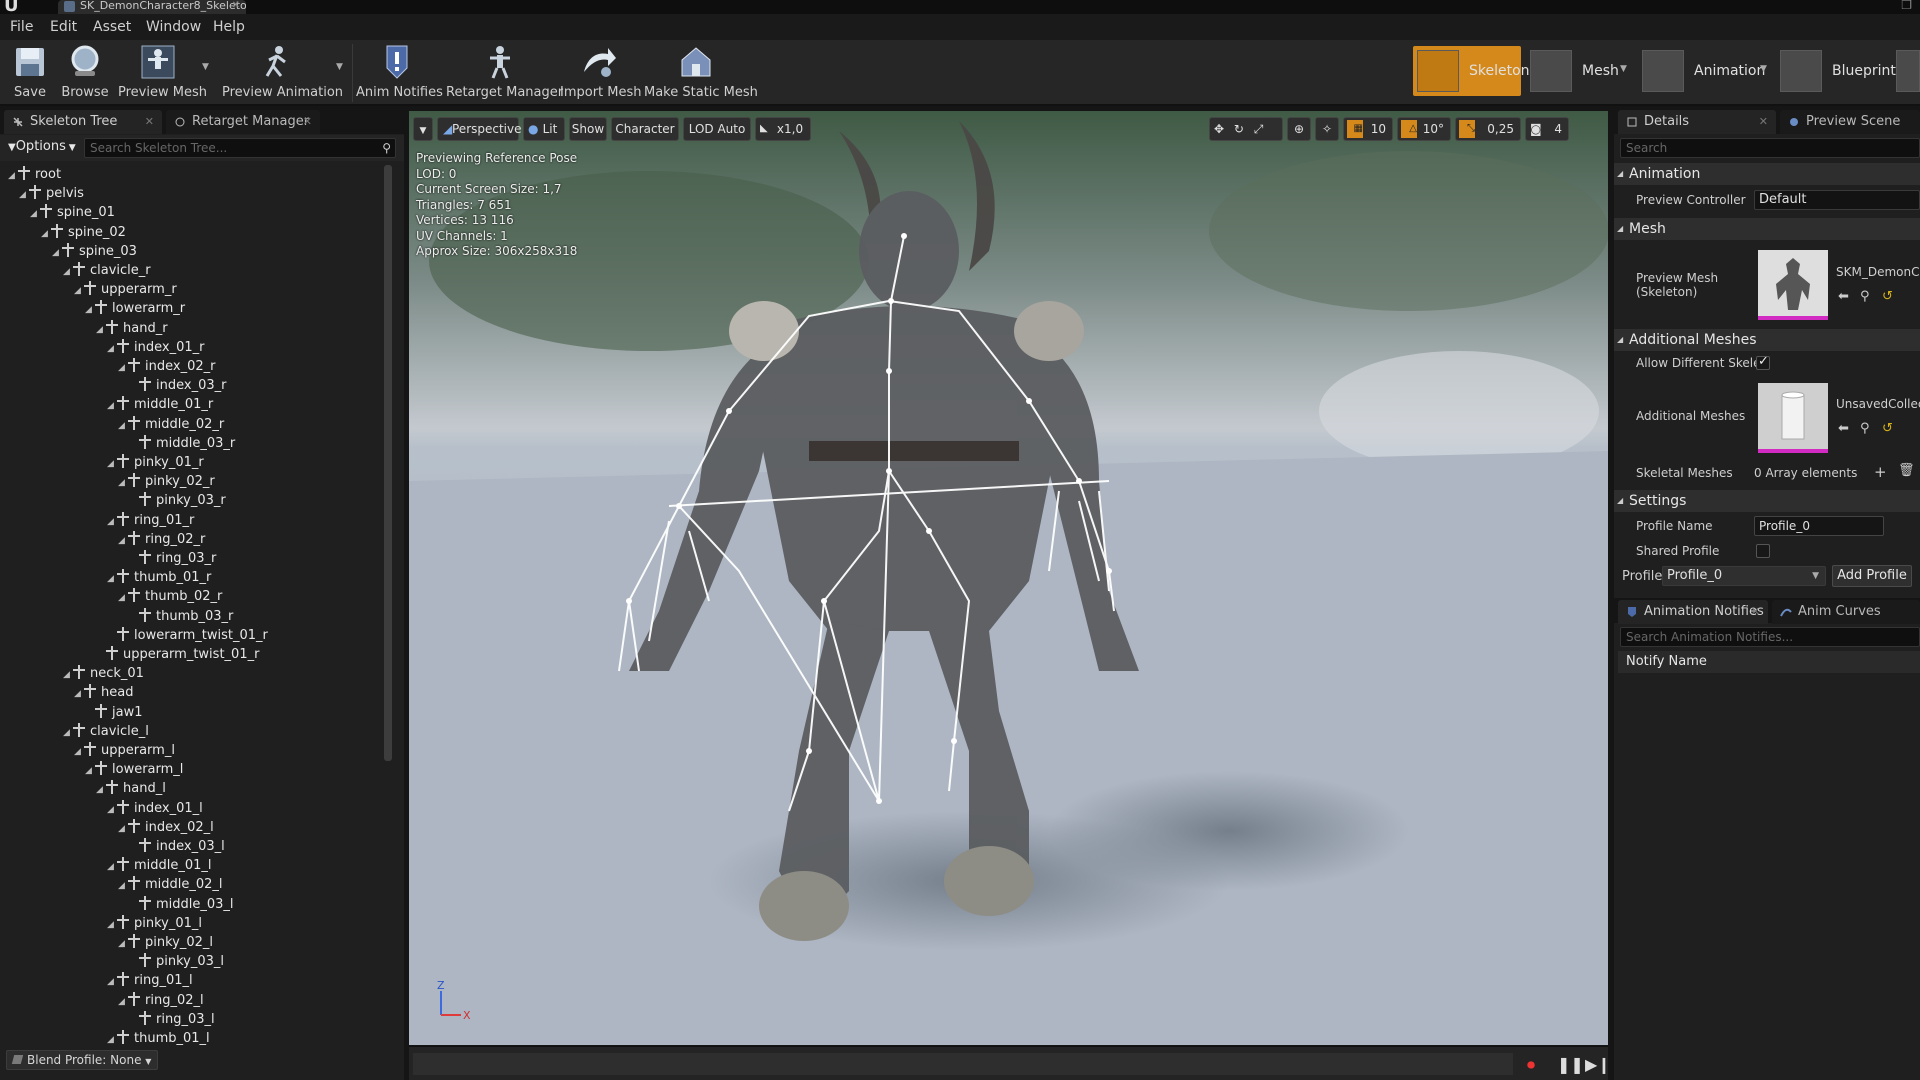  What do you see at coordinates (1767, 340) in the screenshot?
I see `additional-meshes-section-header: Additional Meshes` at bounding box center [1767, 340].